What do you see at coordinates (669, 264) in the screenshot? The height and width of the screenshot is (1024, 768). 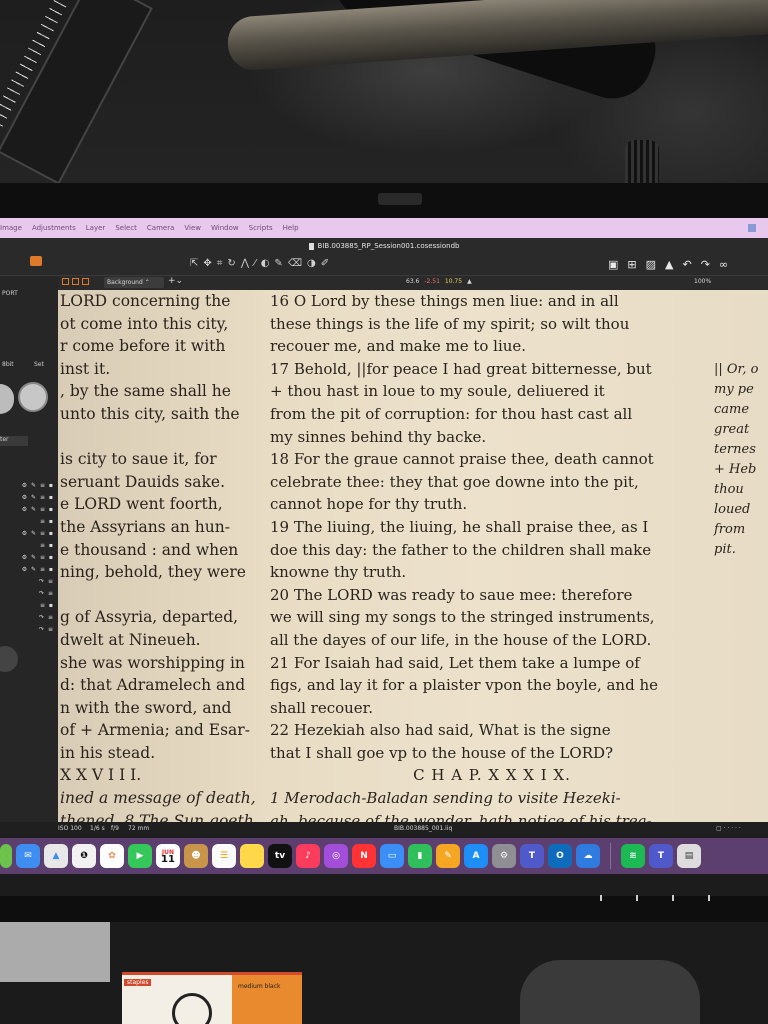 I see `warning-icon: ▲` at bounding box center [669, 264].